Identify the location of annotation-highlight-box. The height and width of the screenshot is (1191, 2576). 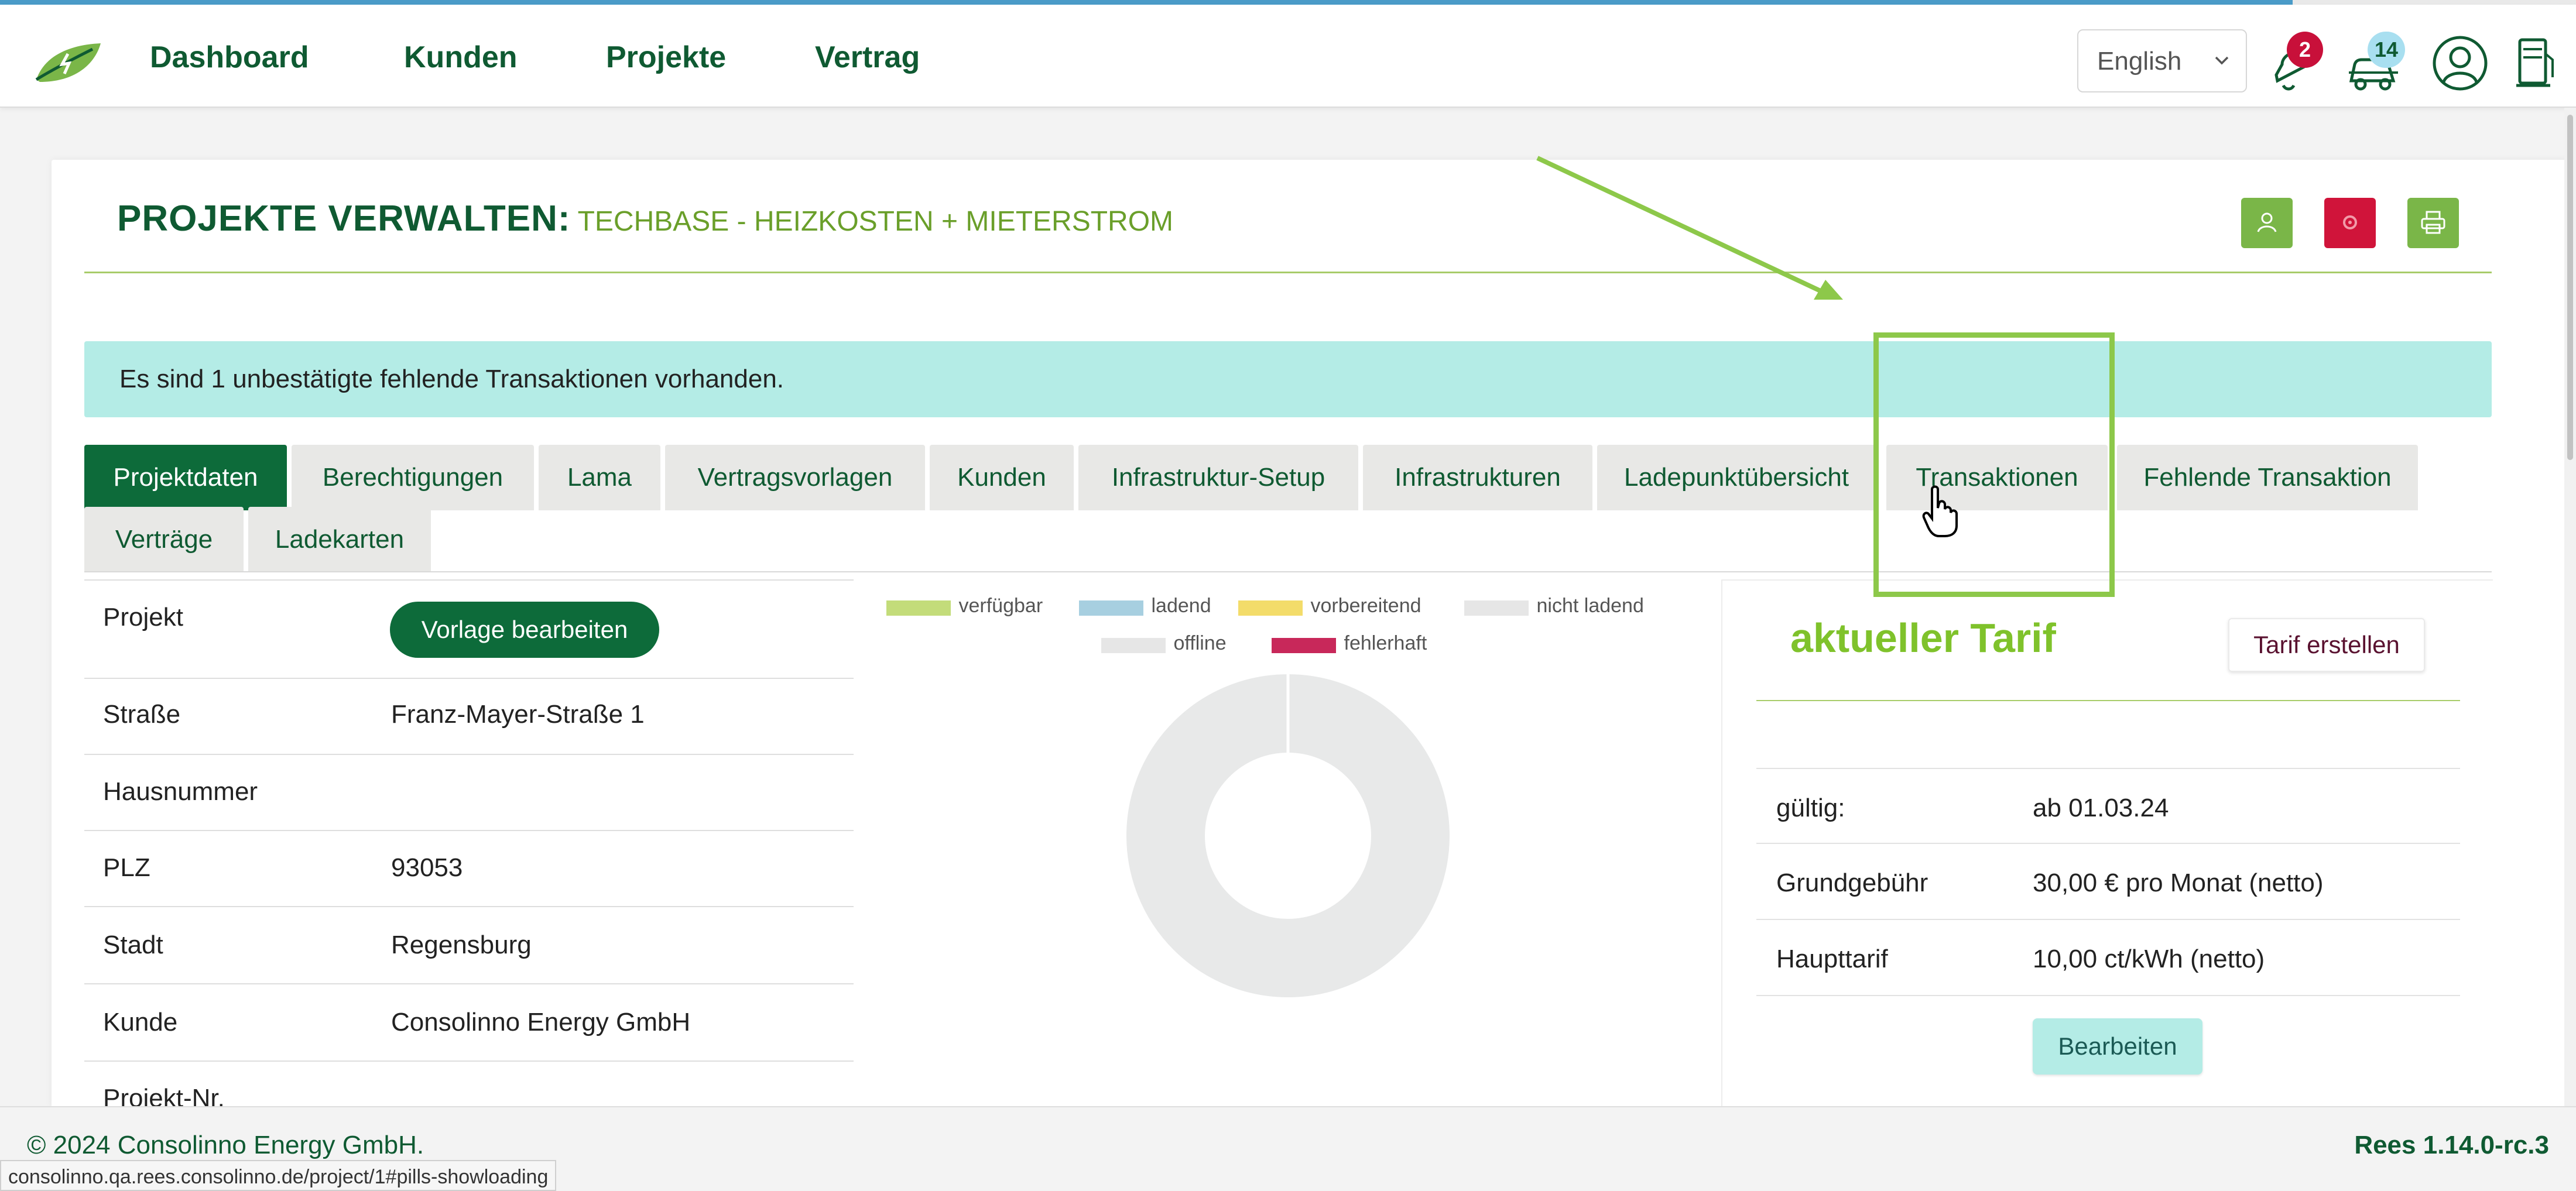
(1994, 464).